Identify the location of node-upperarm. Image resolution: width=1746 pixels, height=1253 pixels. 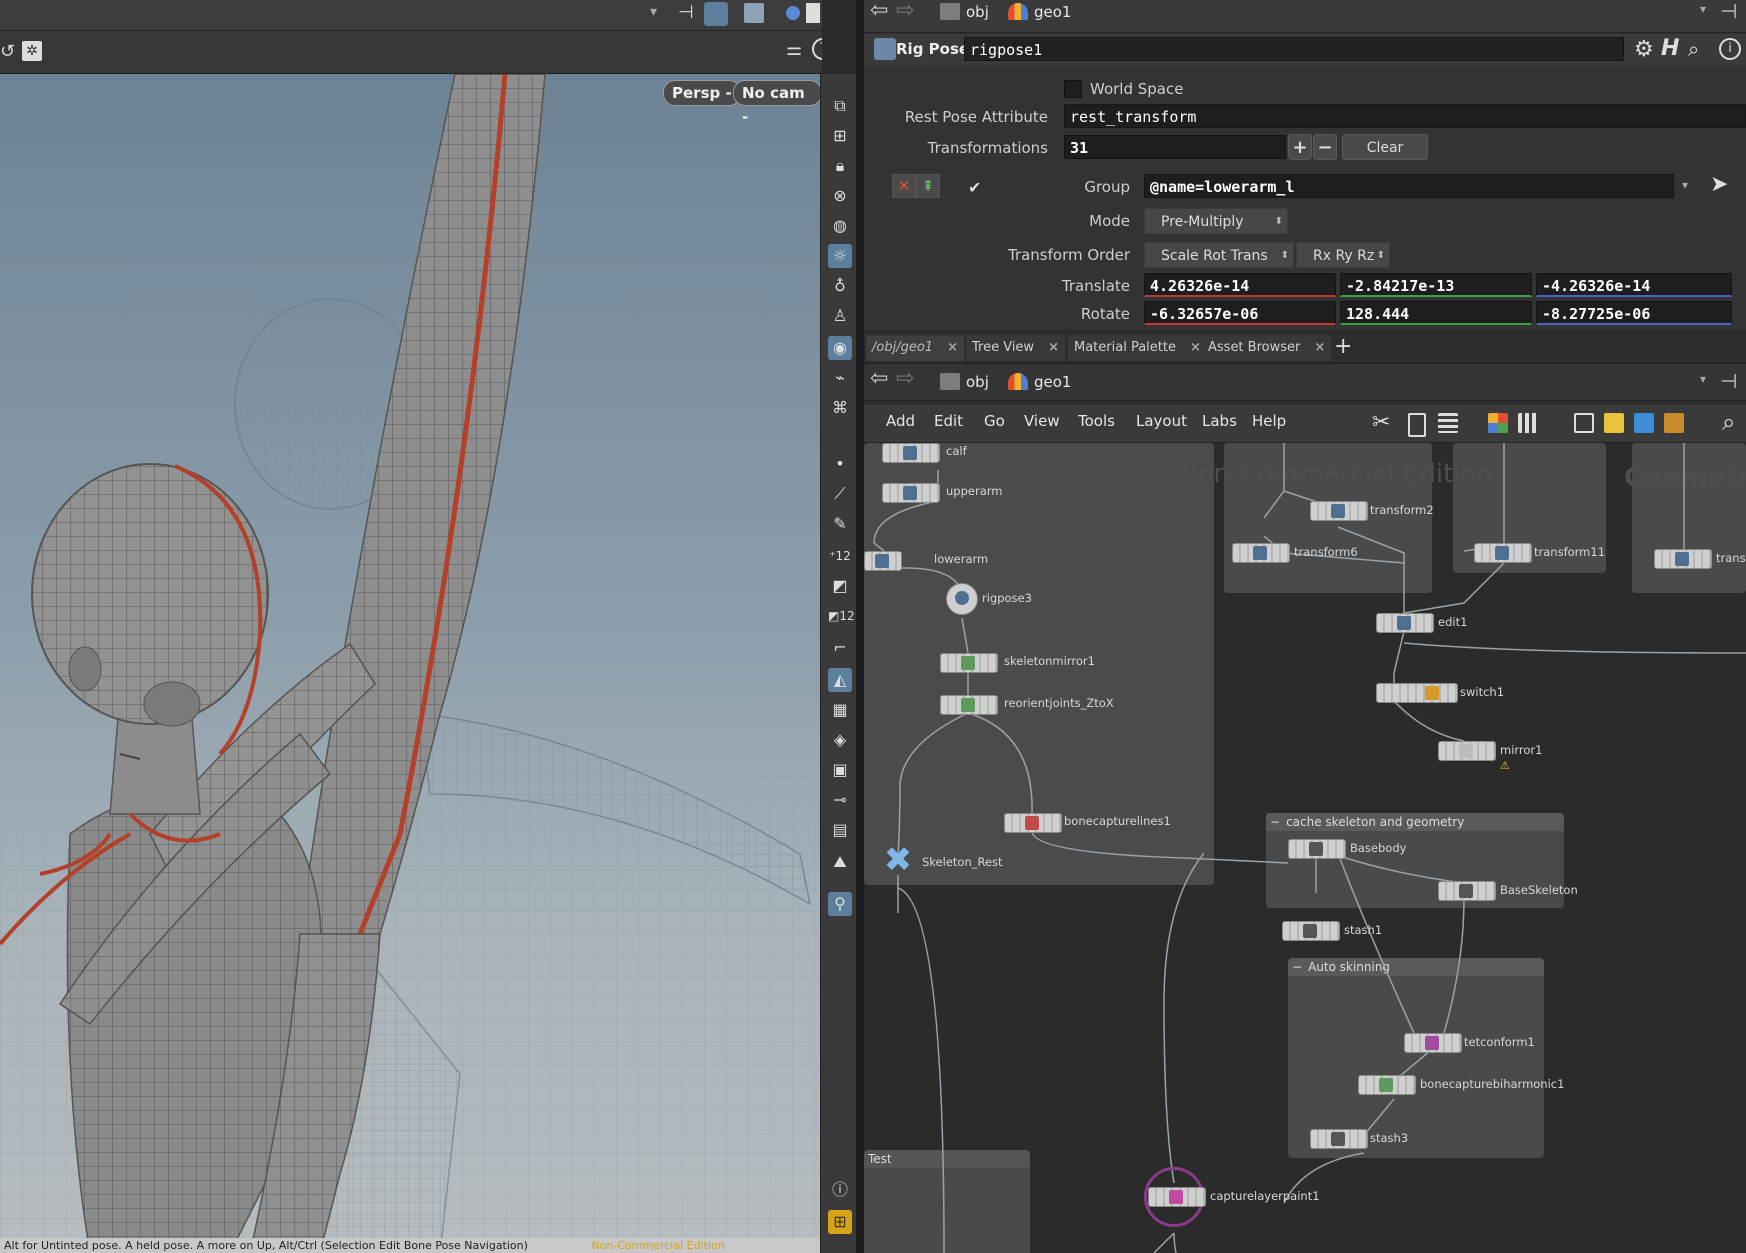
(911, 493).